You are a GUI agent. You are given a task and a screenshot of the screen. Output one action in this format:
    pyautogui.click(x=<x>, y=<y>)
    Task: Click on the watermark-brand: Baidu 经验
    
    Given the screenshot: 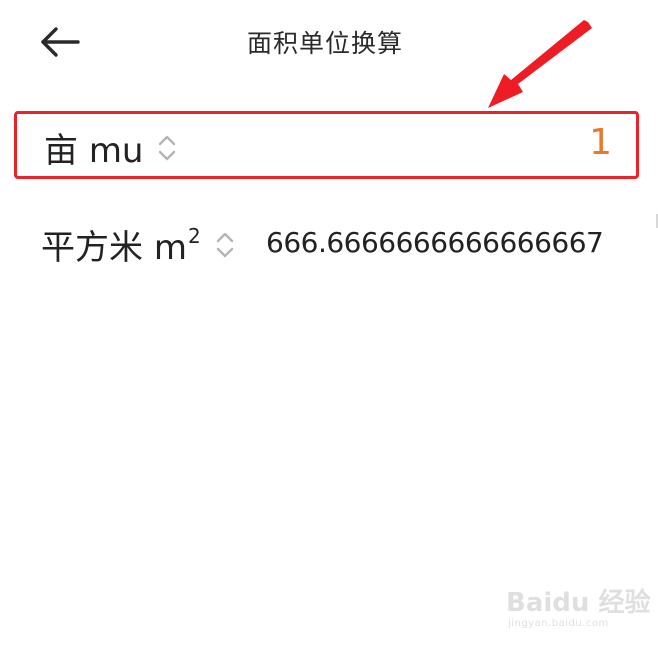 What is the action you would take?
    pyautogui.click(x=578, y=603)
    